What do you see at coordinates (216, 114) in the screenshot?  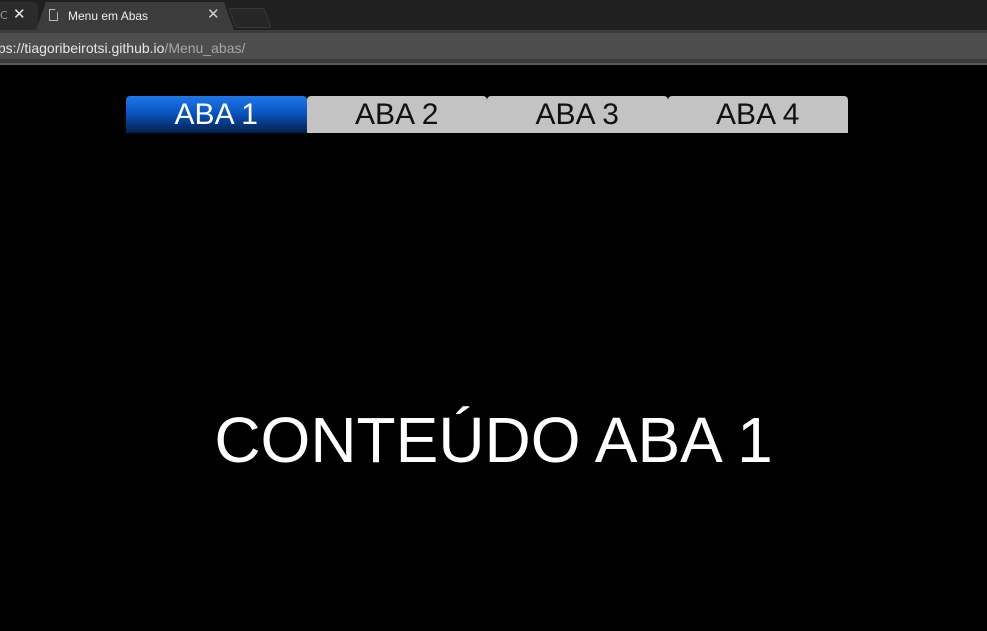 I see `tab-aba-1: ABA 1` at bounding box center [216, 114].